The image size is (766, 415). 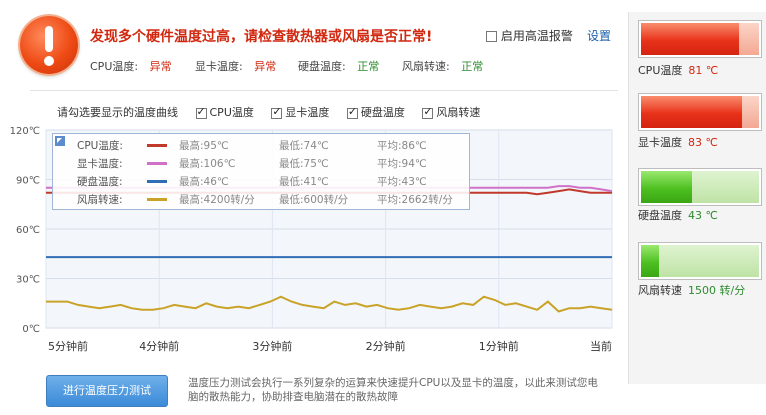 What do you see at coordinates (386, 346) in the screenshot?
I see `x-tick-label: 2分钟前` at bounding box center [386, 346].